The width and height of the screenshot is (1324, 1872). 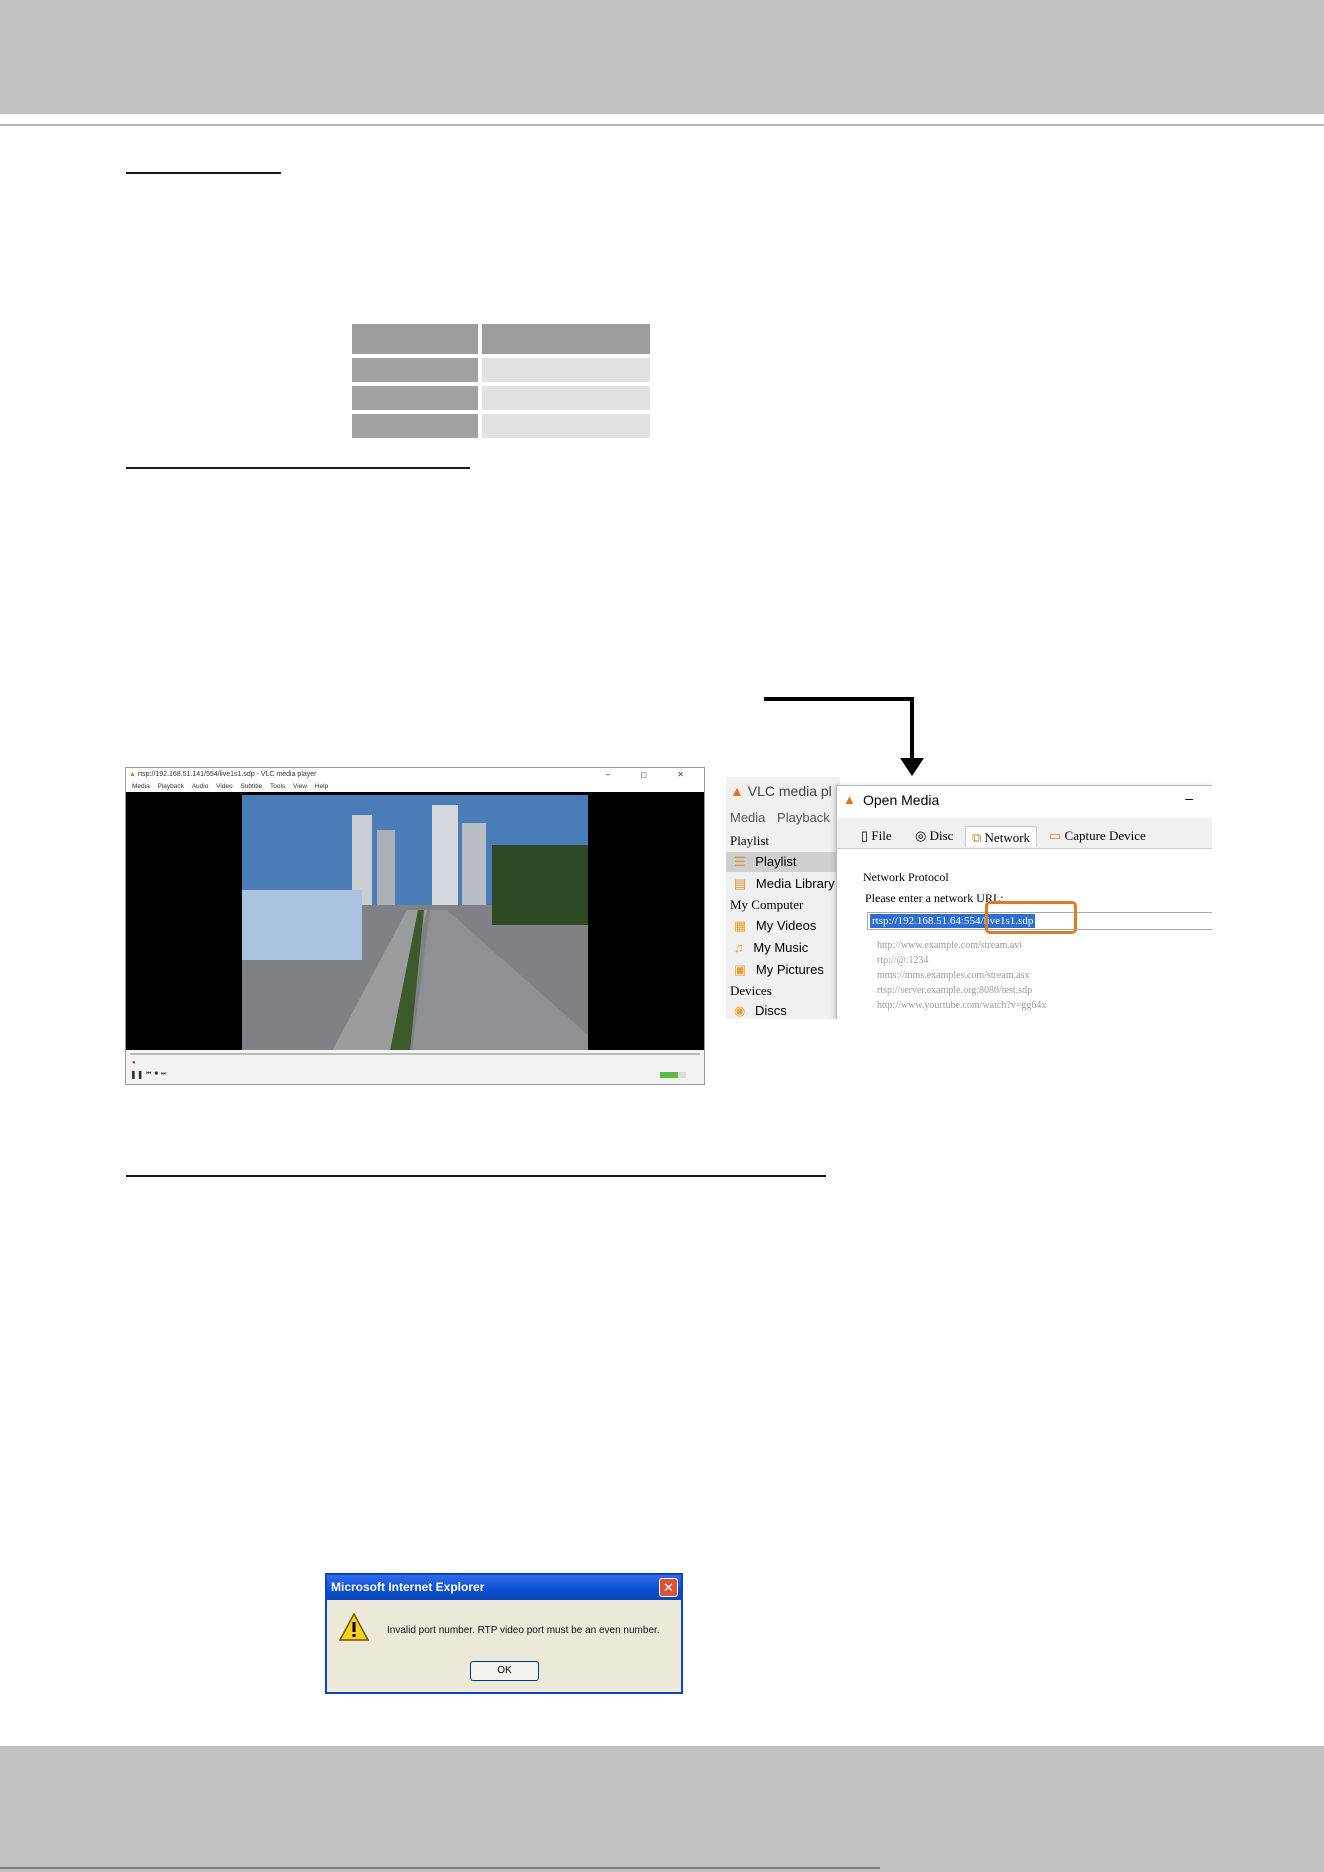 I want to click on header-divider, so click(x=662, y=125).